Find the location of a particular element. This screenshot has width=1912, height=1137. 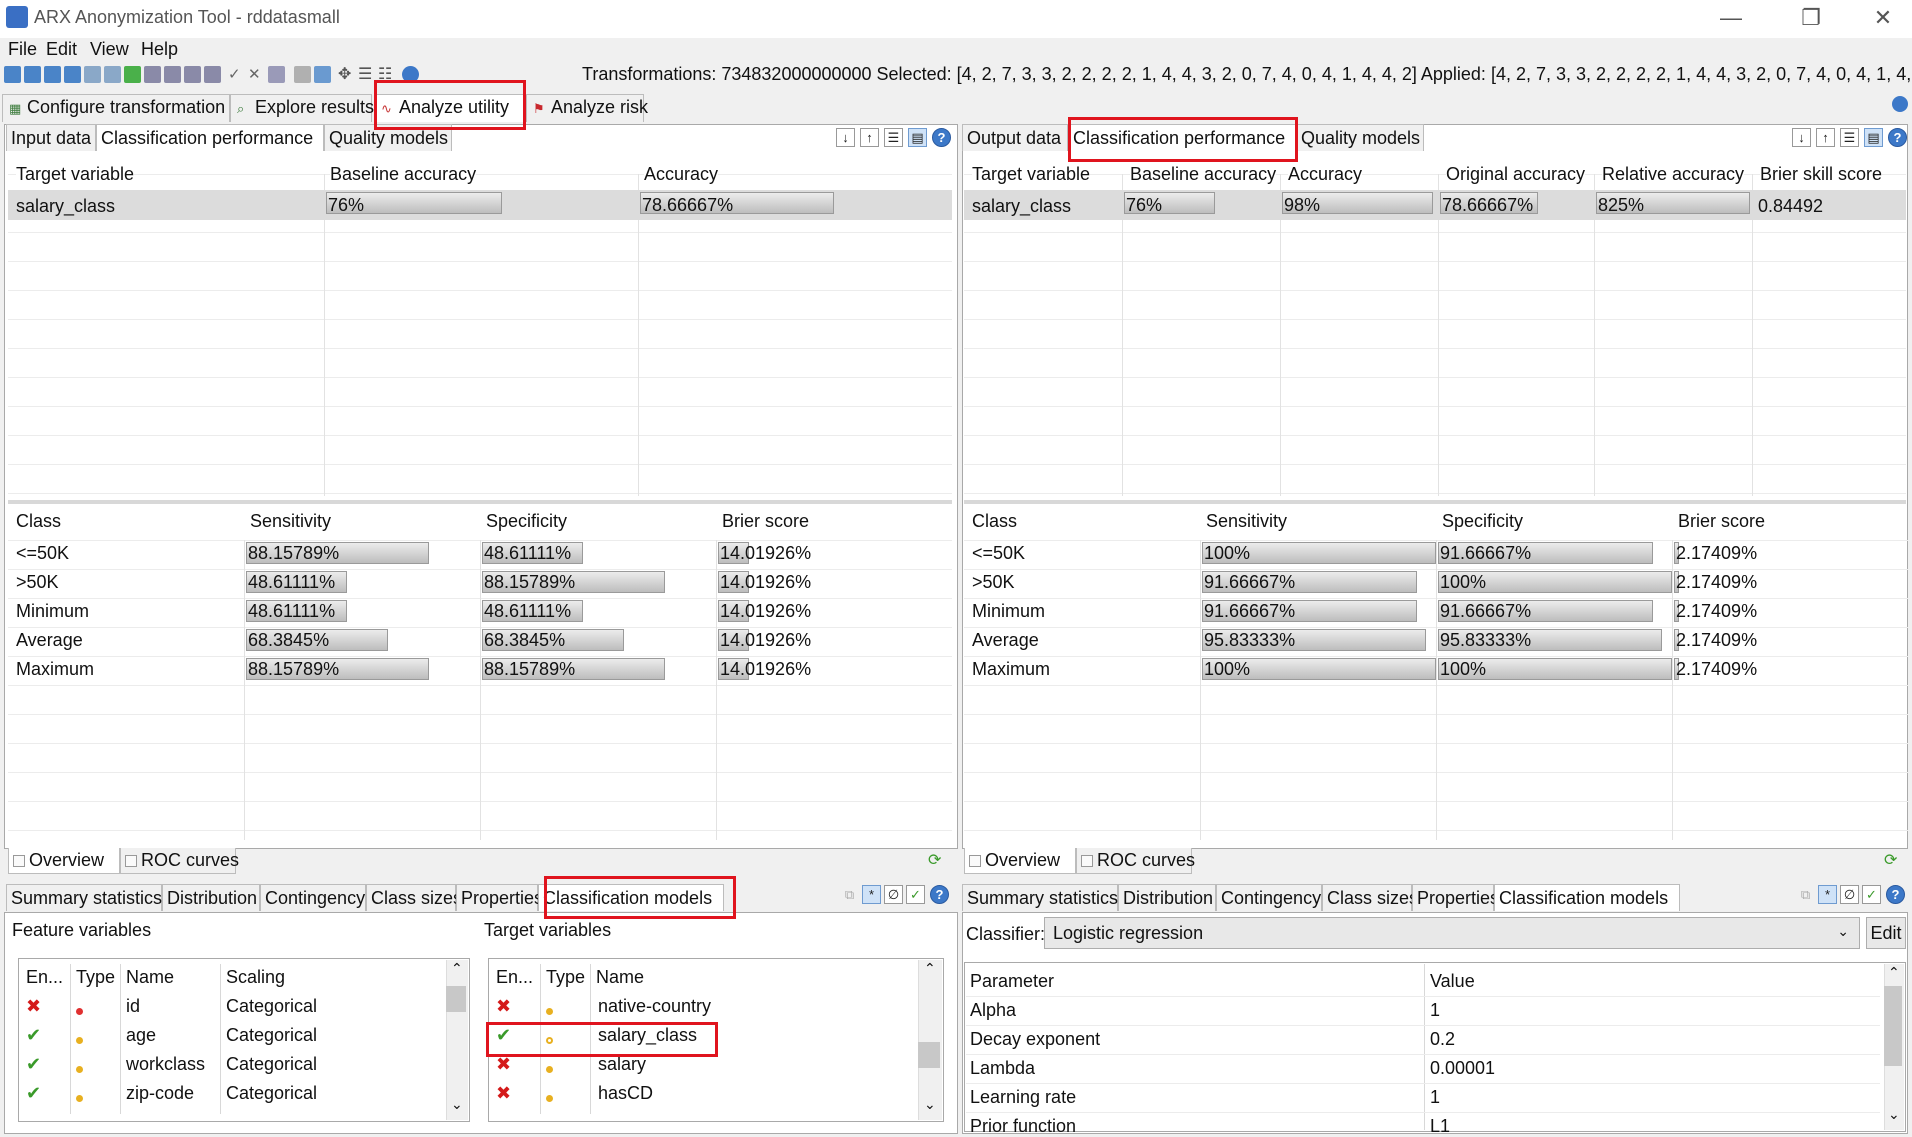

left-bottom-tab-1: ROC curves is located at coordinates (179, 861).